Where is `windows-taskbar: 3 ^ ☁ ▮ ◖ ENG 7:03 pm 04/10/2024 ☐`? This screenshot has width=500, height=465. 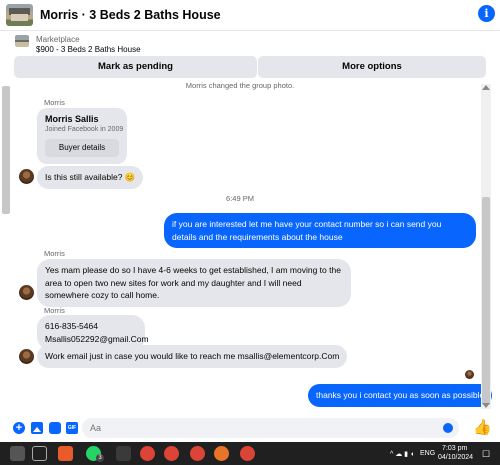 windows-taskbar: 3 ^ ☁ ▮ ◖ ENG 7:03 pm 04/10/2024 ☐ is located at coordinates (250, 453).